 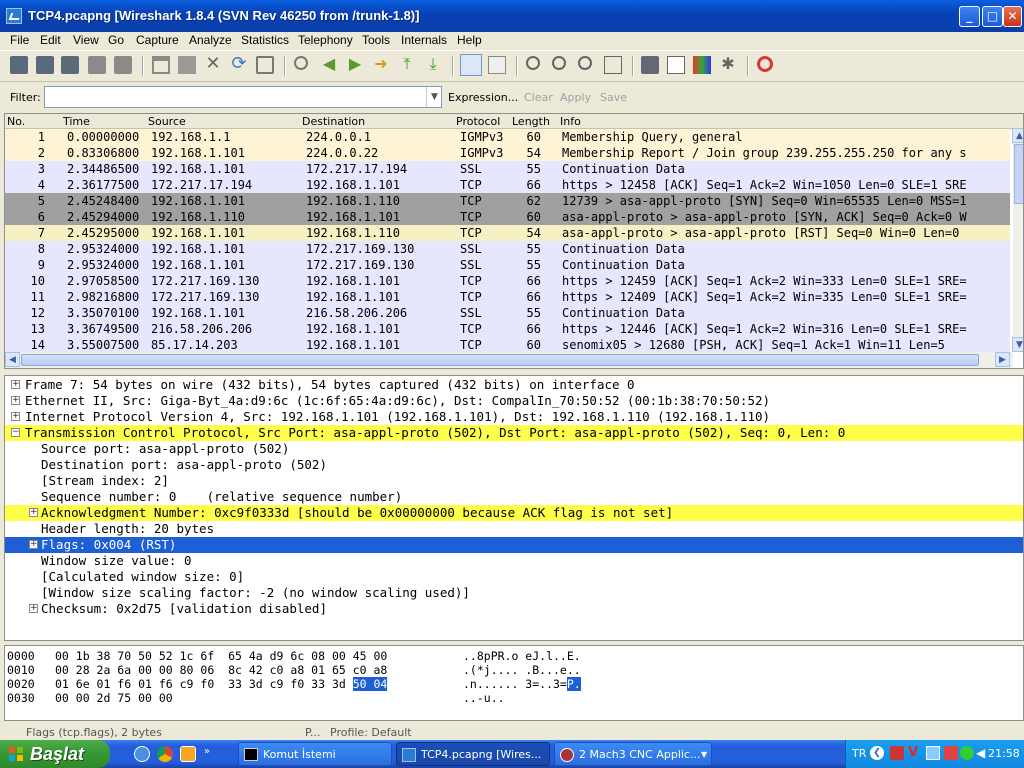 I want to click on go-to-packet-icon: ➜, so click(x=381, y=65).